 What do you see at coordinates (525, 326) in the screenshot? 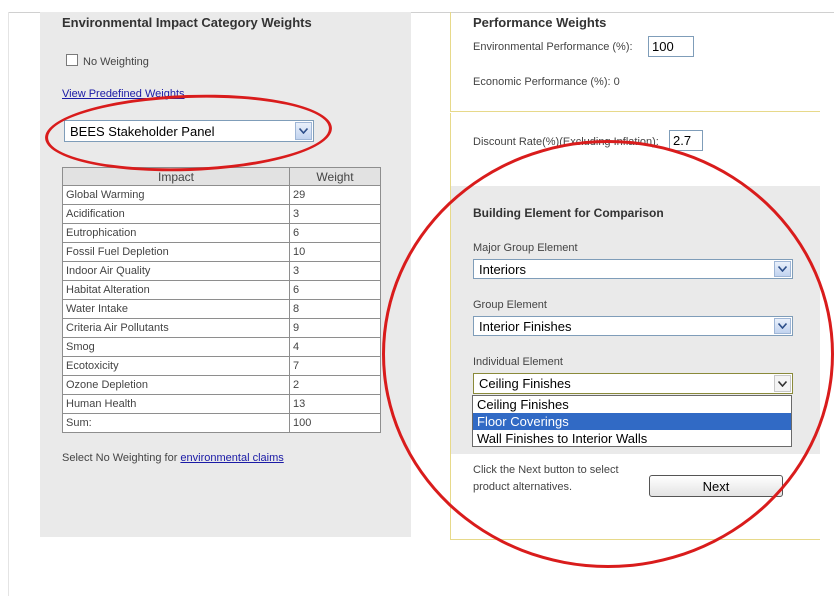
I see `group-element-value: Interior Finishes` at bounding box center [525, 326].